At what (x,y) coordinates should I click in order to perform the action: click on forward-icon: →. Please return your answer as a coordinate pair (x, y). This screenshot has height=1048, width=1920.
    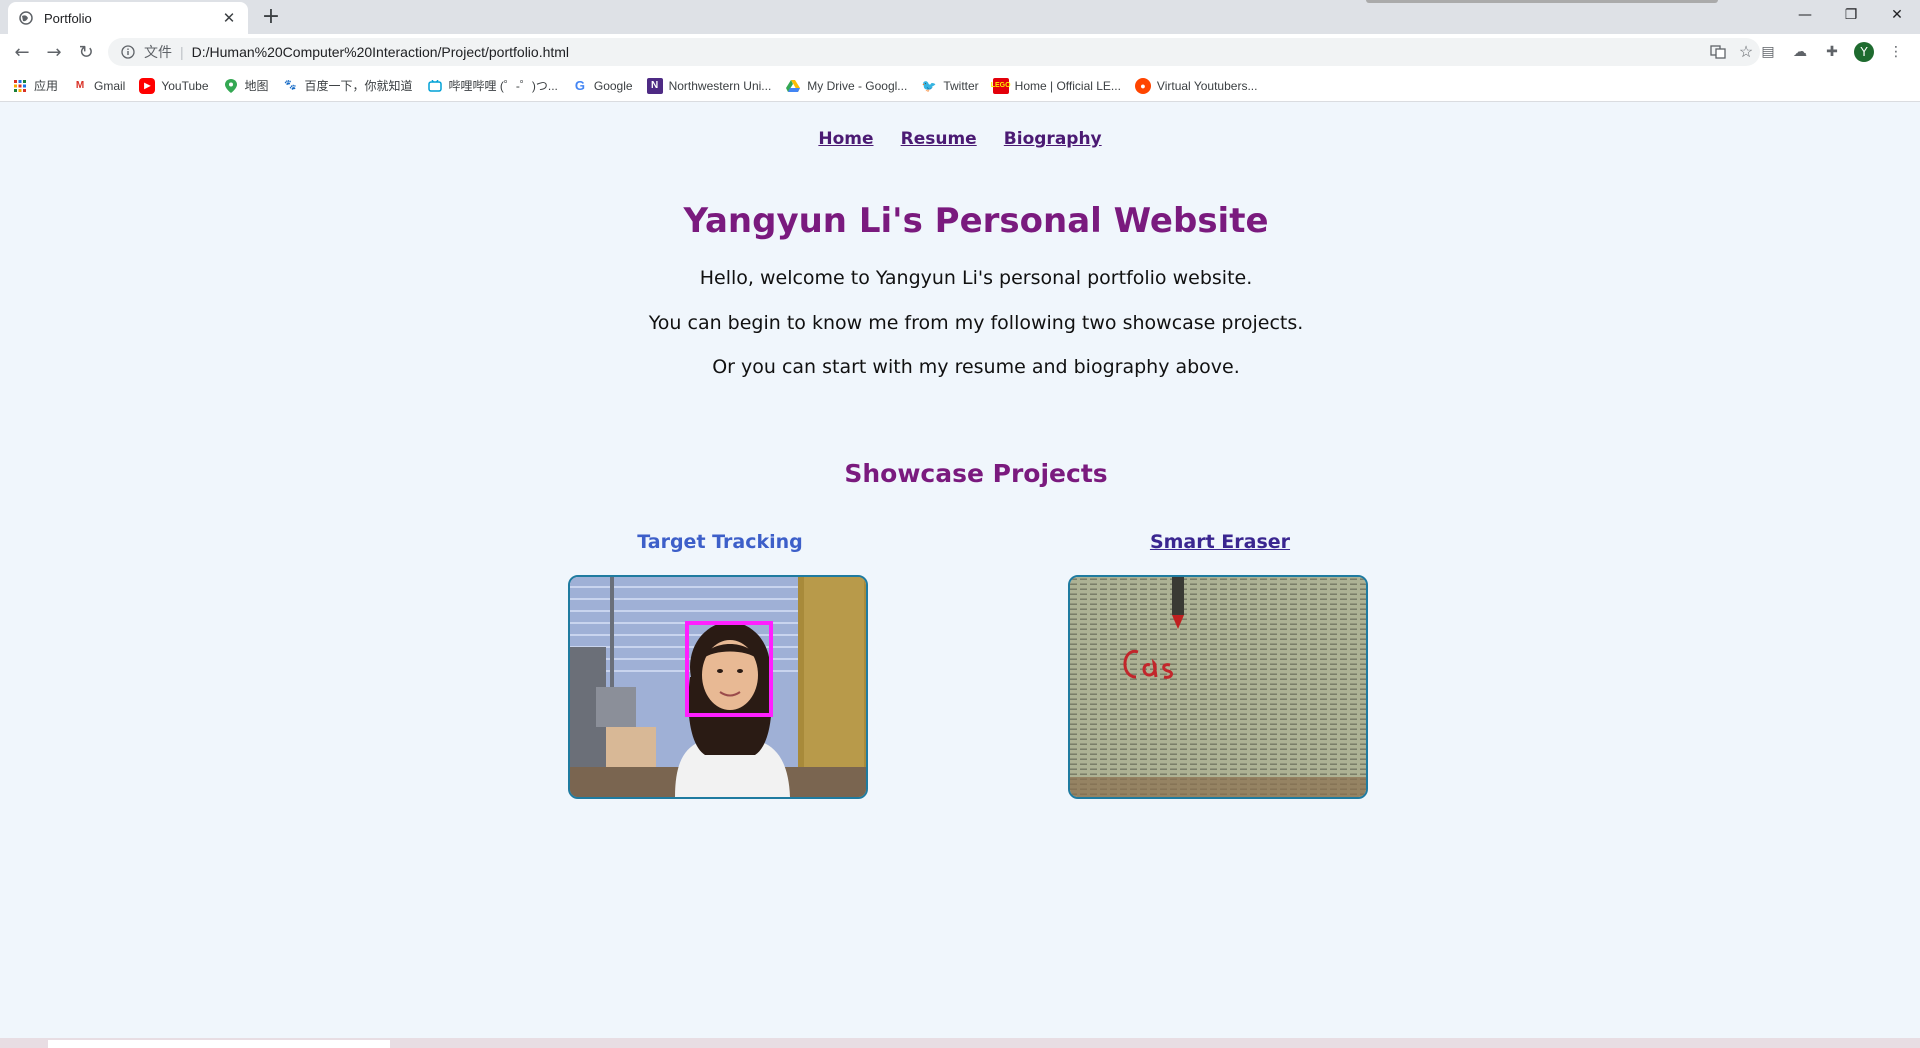
    Looking at the image, I should click on (54, 52).